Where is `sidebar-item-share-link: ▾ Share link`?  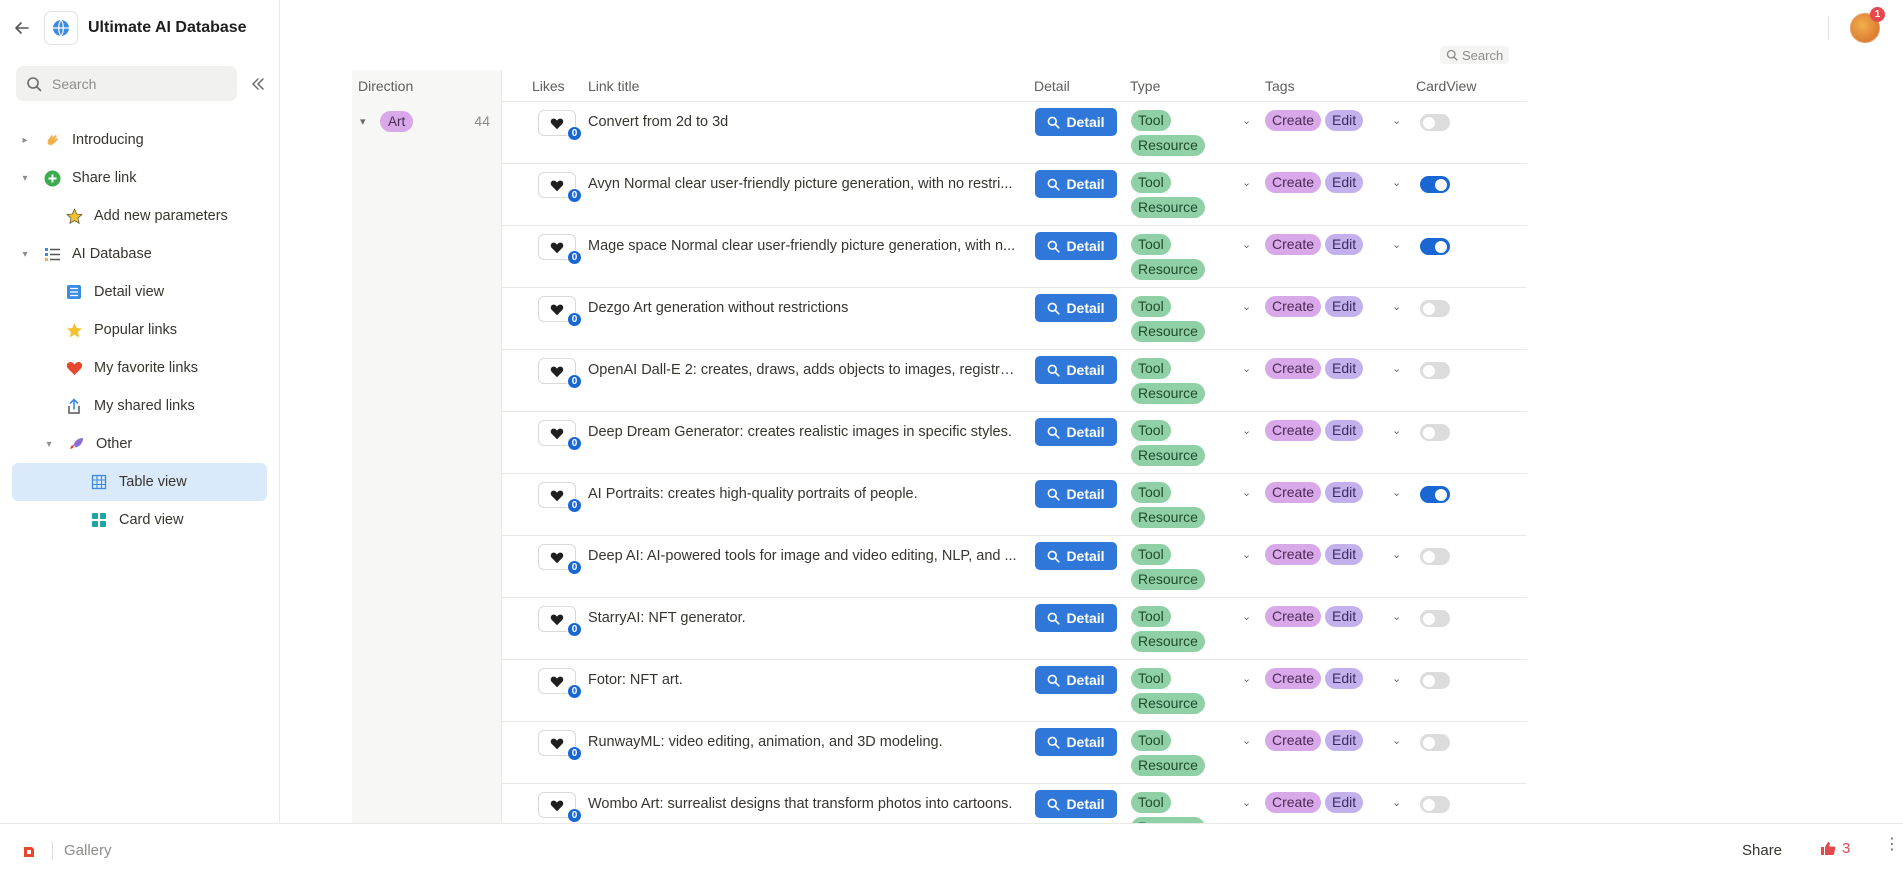
sidebar-item-share-link: ▾ Share link is located at coordinates (139, 178).